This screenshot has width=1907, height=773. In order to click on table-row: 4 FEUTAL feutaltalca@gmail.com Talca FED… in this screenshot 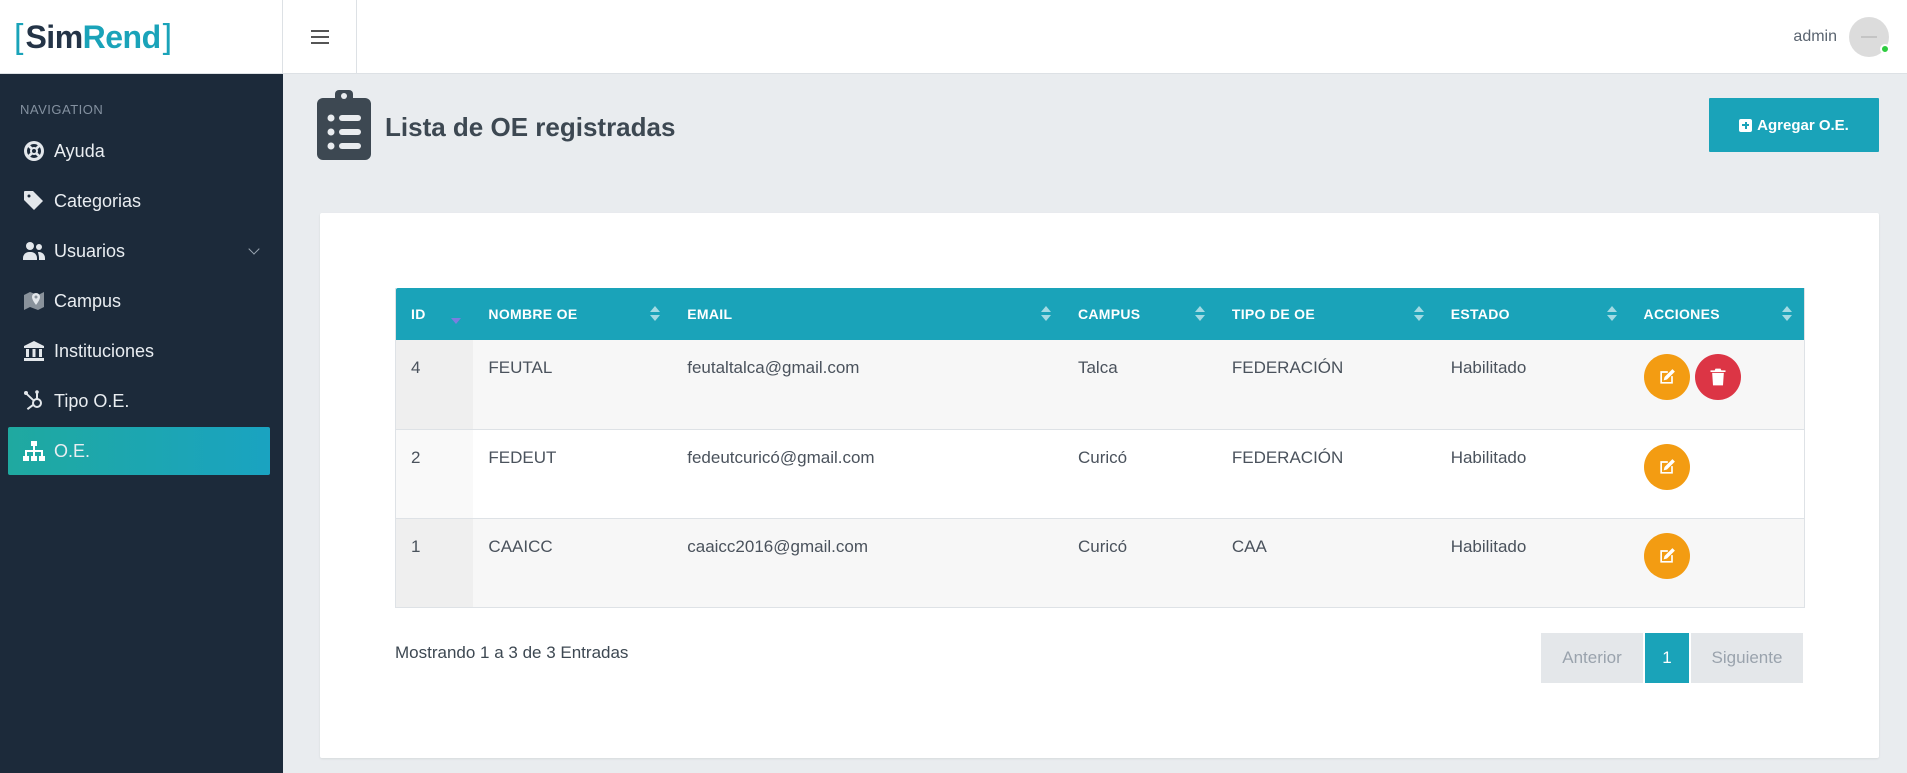, I will do `click(1100, 385)`.